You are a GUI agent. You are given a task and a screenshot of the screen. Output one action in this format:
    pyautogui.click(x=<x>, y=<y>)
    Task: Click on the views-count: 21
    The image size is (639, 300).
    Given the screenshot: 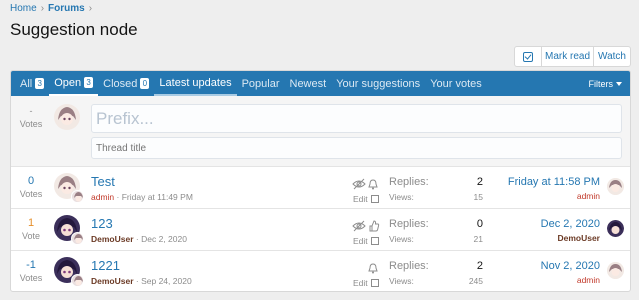 What is the action you would take?
    pyautogui.click(x=478, y=239)
    